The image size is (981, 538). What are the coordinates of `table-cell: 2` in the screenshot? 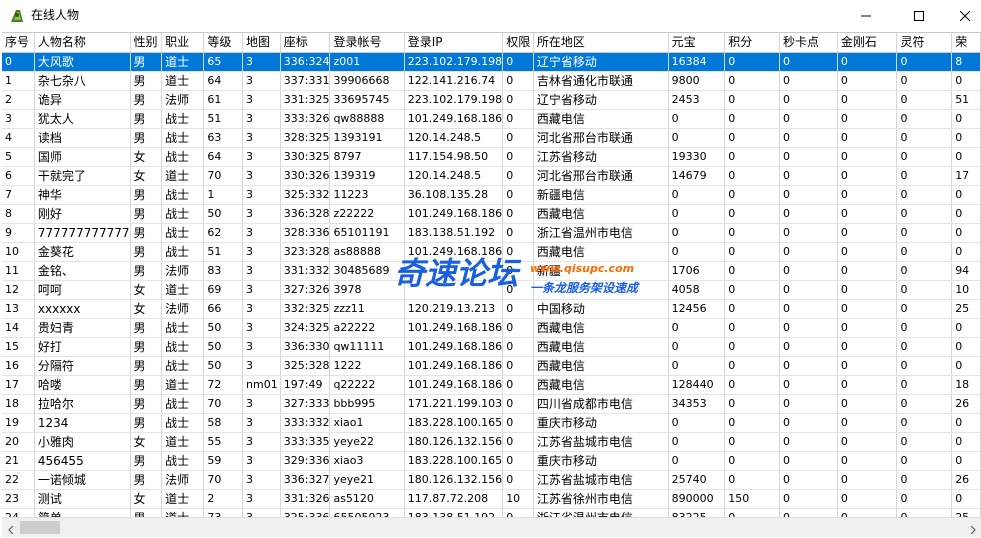 It's located at (223, 499).